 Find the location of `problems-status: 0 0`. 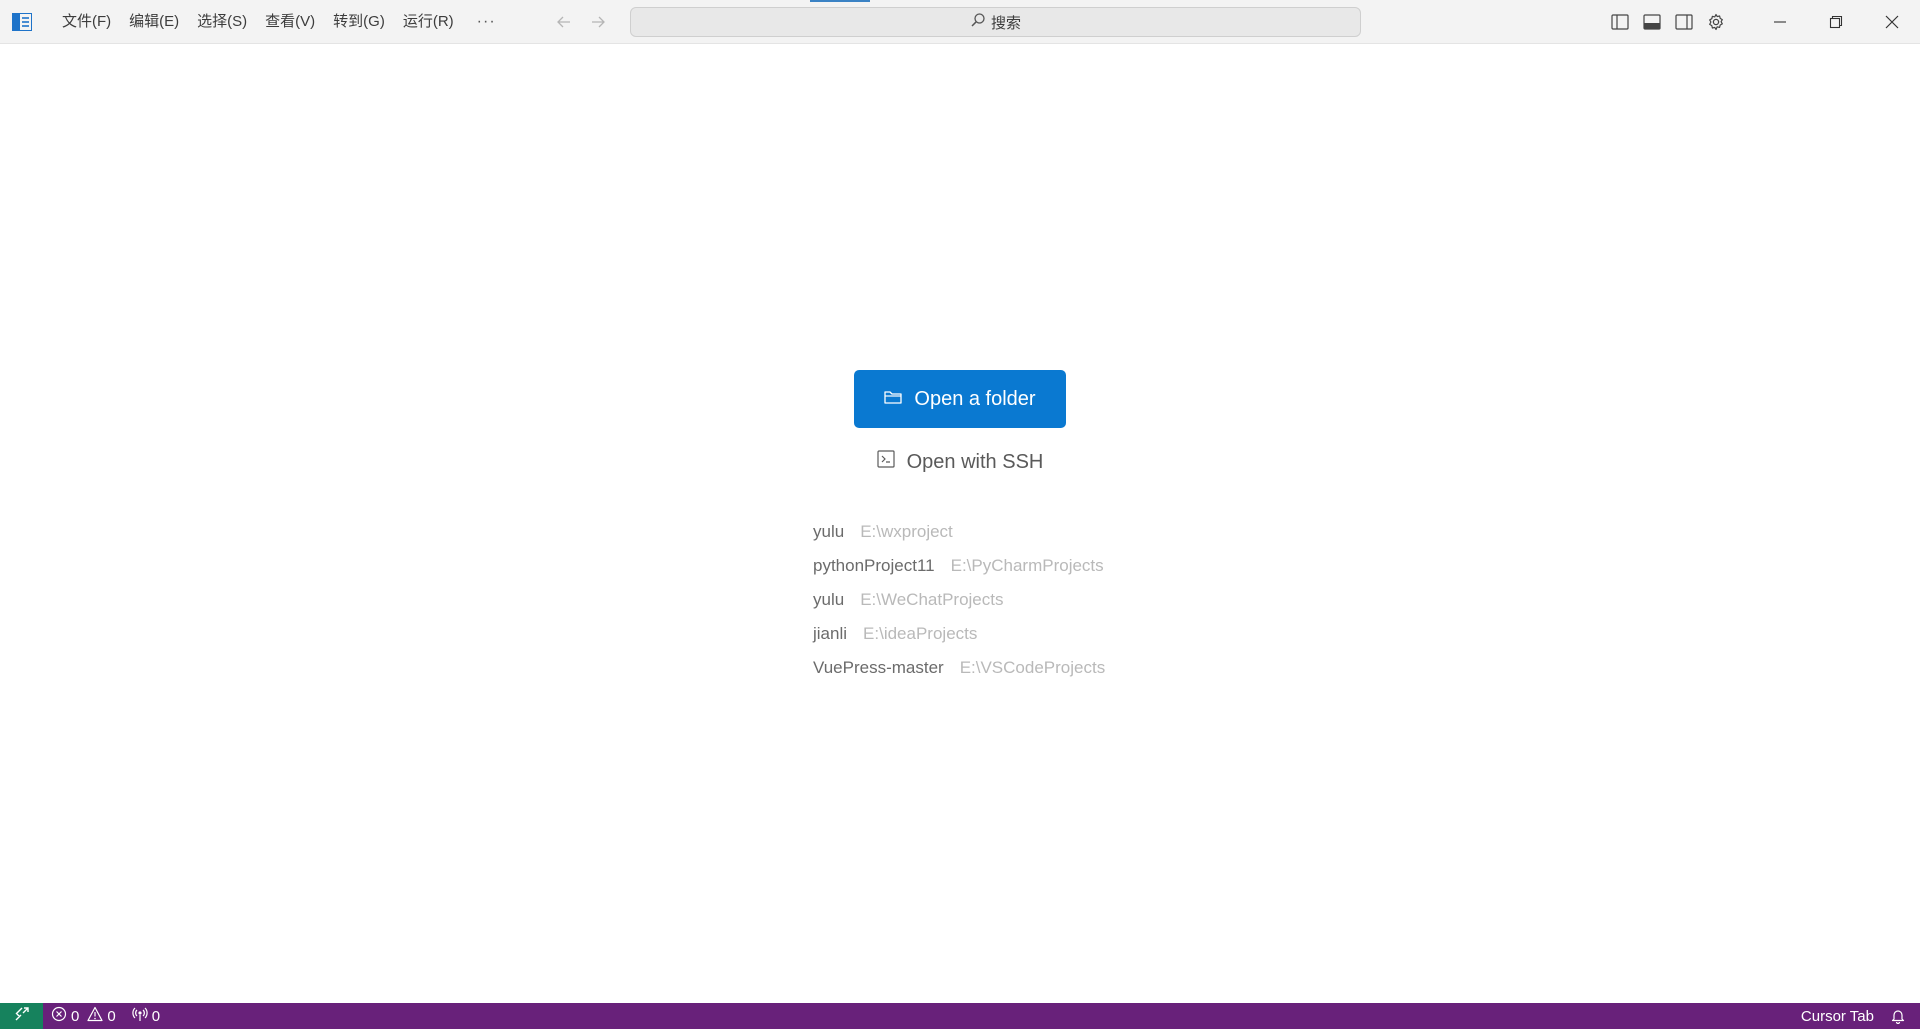

problems-status: 0 0 is located at coordinates (83, 1016).